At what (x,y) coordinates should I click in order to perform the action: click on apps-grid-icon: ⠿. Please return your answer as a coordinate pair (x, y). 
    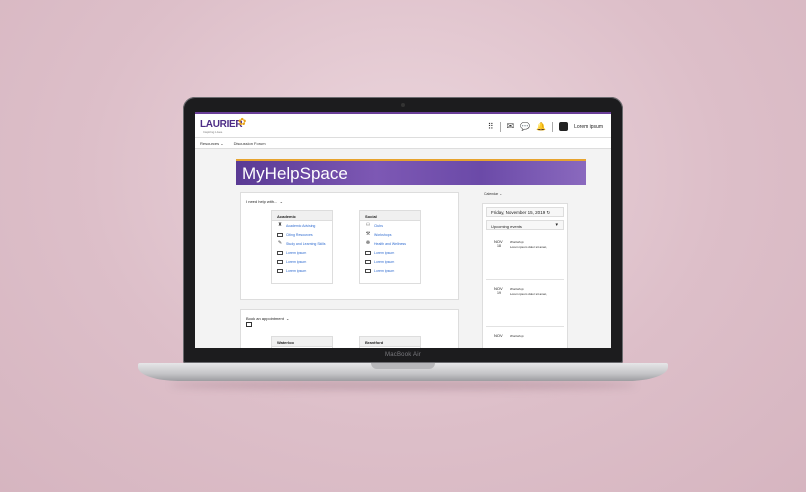
    Looking at the image, I should click on (491, 126).